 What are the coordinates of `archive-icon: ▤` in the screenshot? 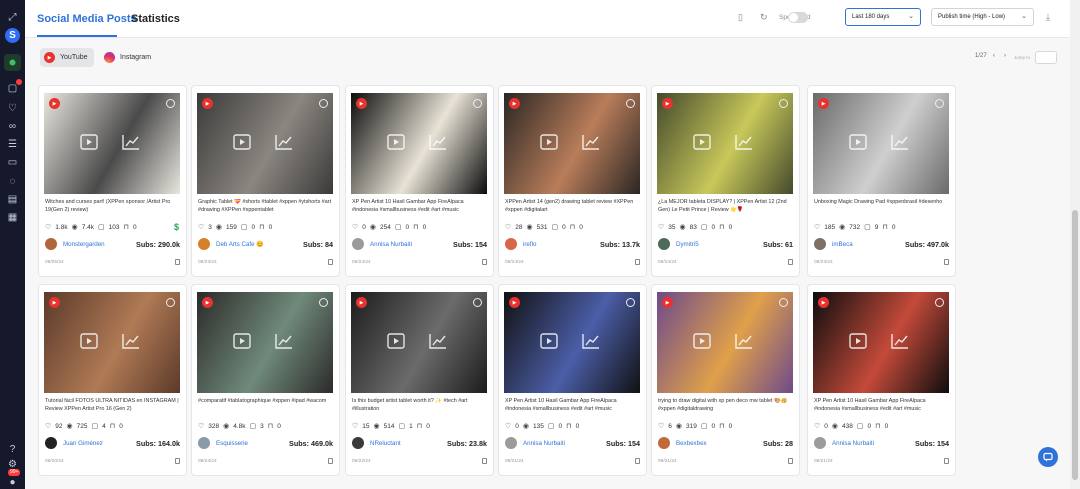 It's located at (12, 199).